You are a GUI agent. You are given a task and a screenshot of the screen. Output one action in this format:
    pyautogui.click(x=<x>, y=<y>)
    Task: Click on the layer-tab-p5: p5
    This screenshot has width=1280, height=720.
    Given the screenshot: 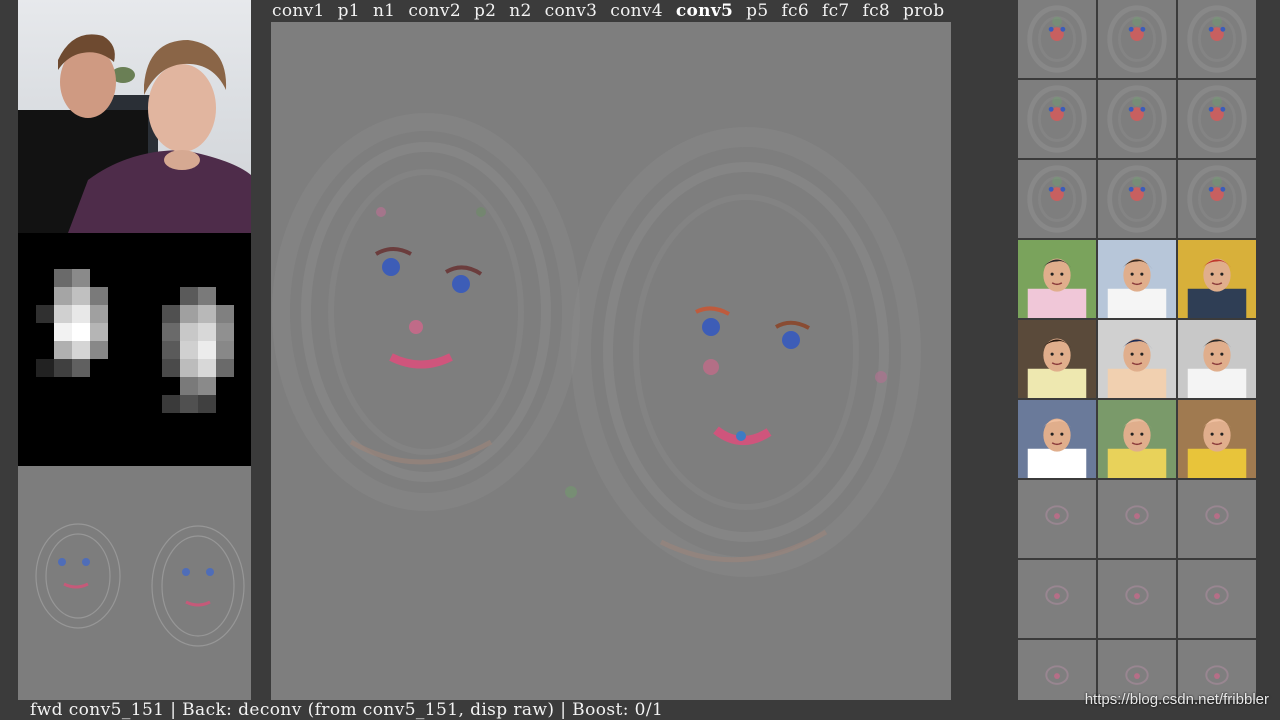 What is the action you would take?
    pyautogui.click(x=757, y=11)
    